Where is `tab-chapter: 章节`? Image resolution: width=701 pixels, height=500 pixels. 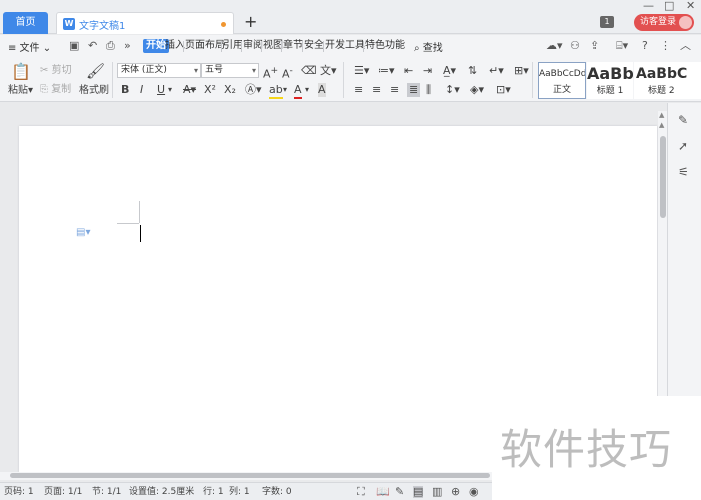 tab-chapter: 章节 is located at coordinates (293, 46).